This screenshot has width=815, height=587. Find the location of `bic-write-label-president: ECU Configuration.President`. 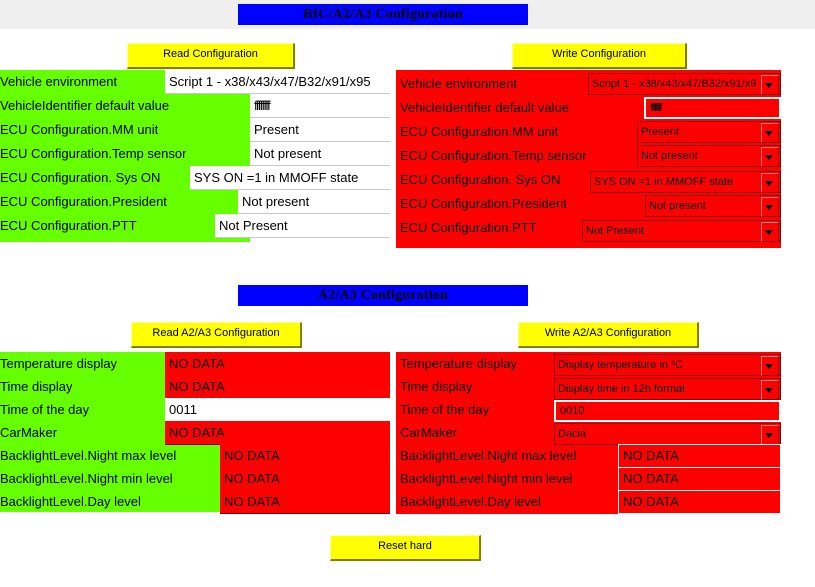

bic-write-label-president: ECU Configuration.President is located at coordinates (483, 203).